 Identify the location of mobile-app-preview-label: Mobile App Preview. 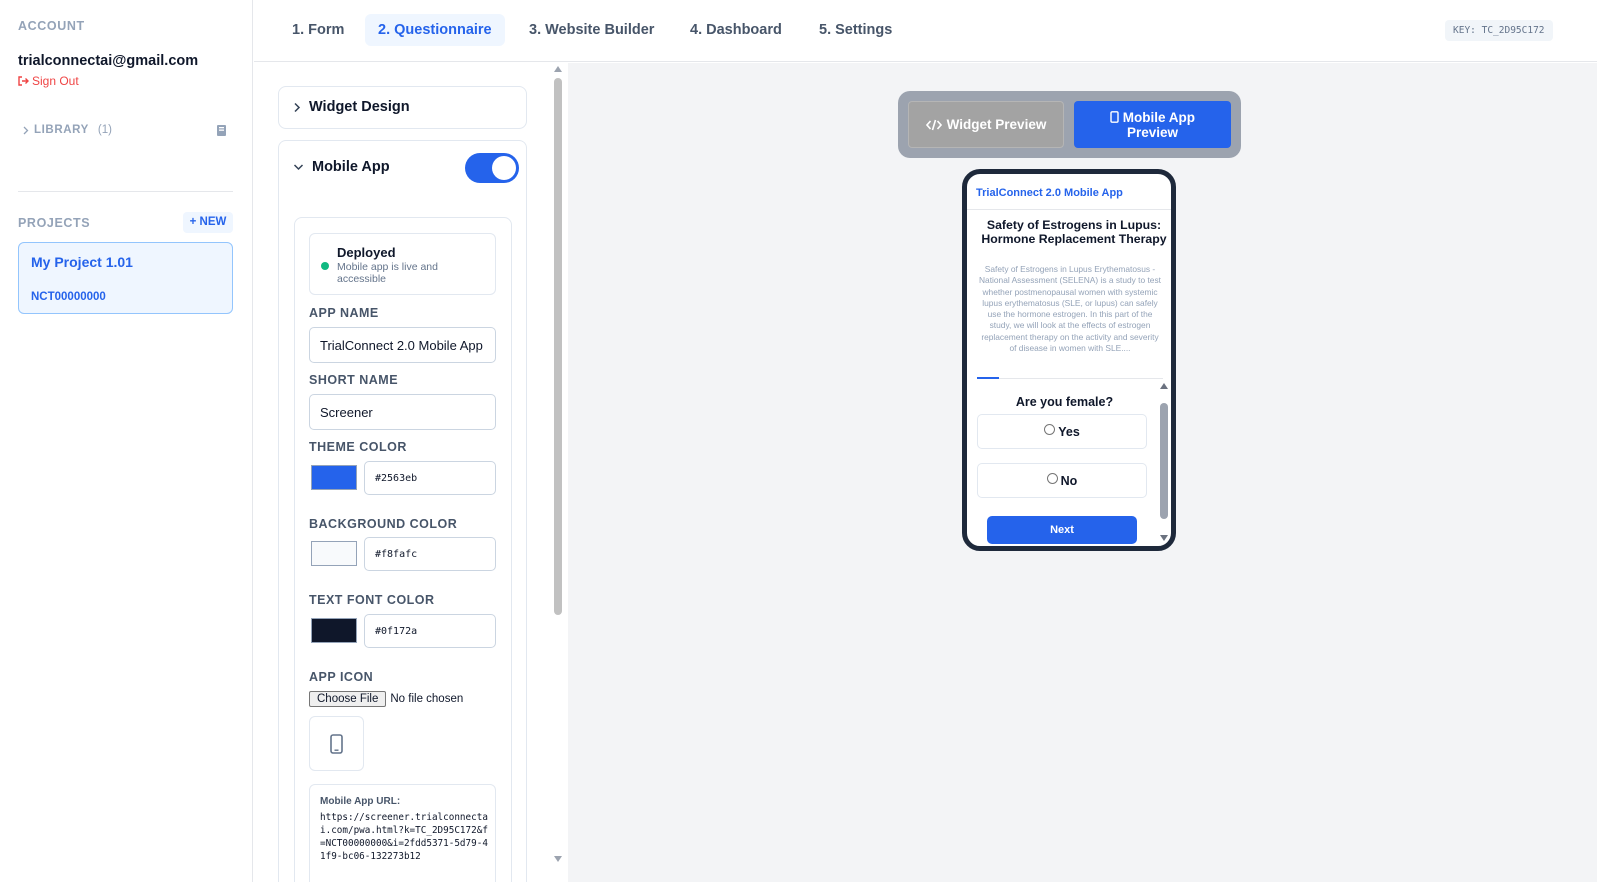
(1153, 125).